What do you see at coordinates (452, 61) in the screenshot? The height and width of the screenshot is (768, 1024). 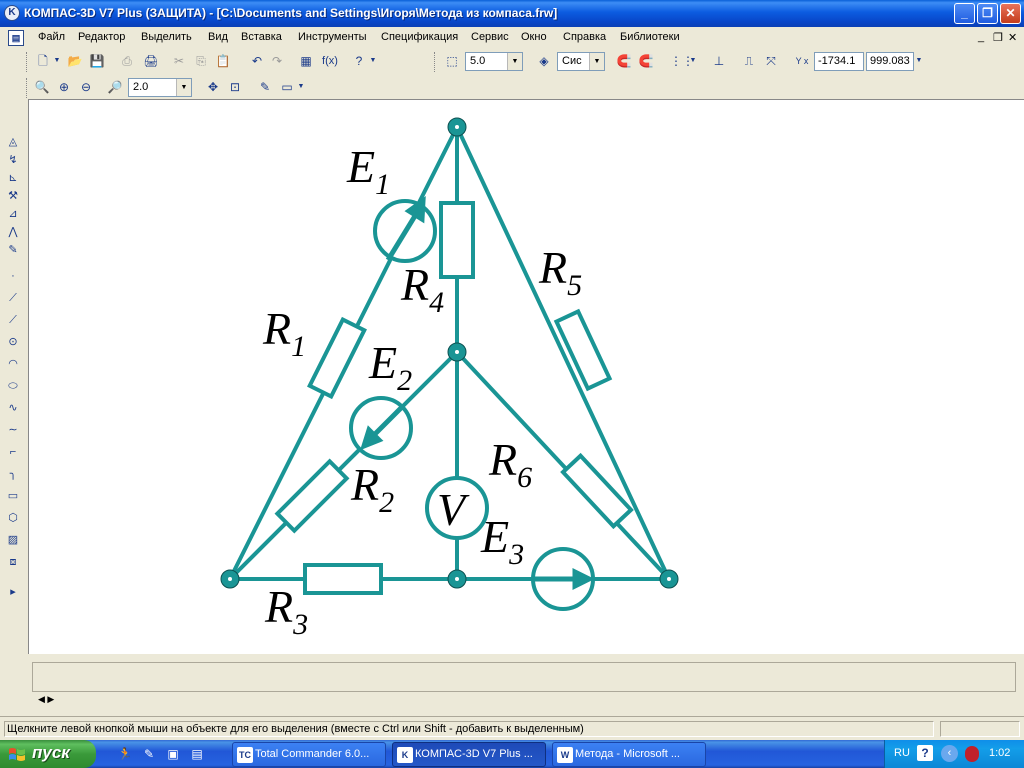 I see `step-cursor-icon: ⬚` at bounding box center [452, 61].